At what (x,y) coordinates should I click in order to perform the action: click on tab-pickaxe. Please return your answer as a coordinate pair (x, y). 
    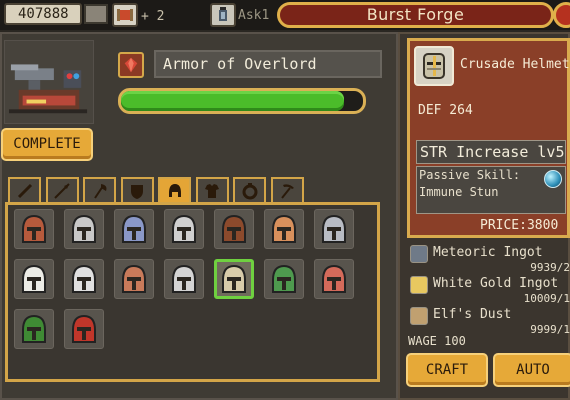
    Looking at the image, I should click on (287, 190).